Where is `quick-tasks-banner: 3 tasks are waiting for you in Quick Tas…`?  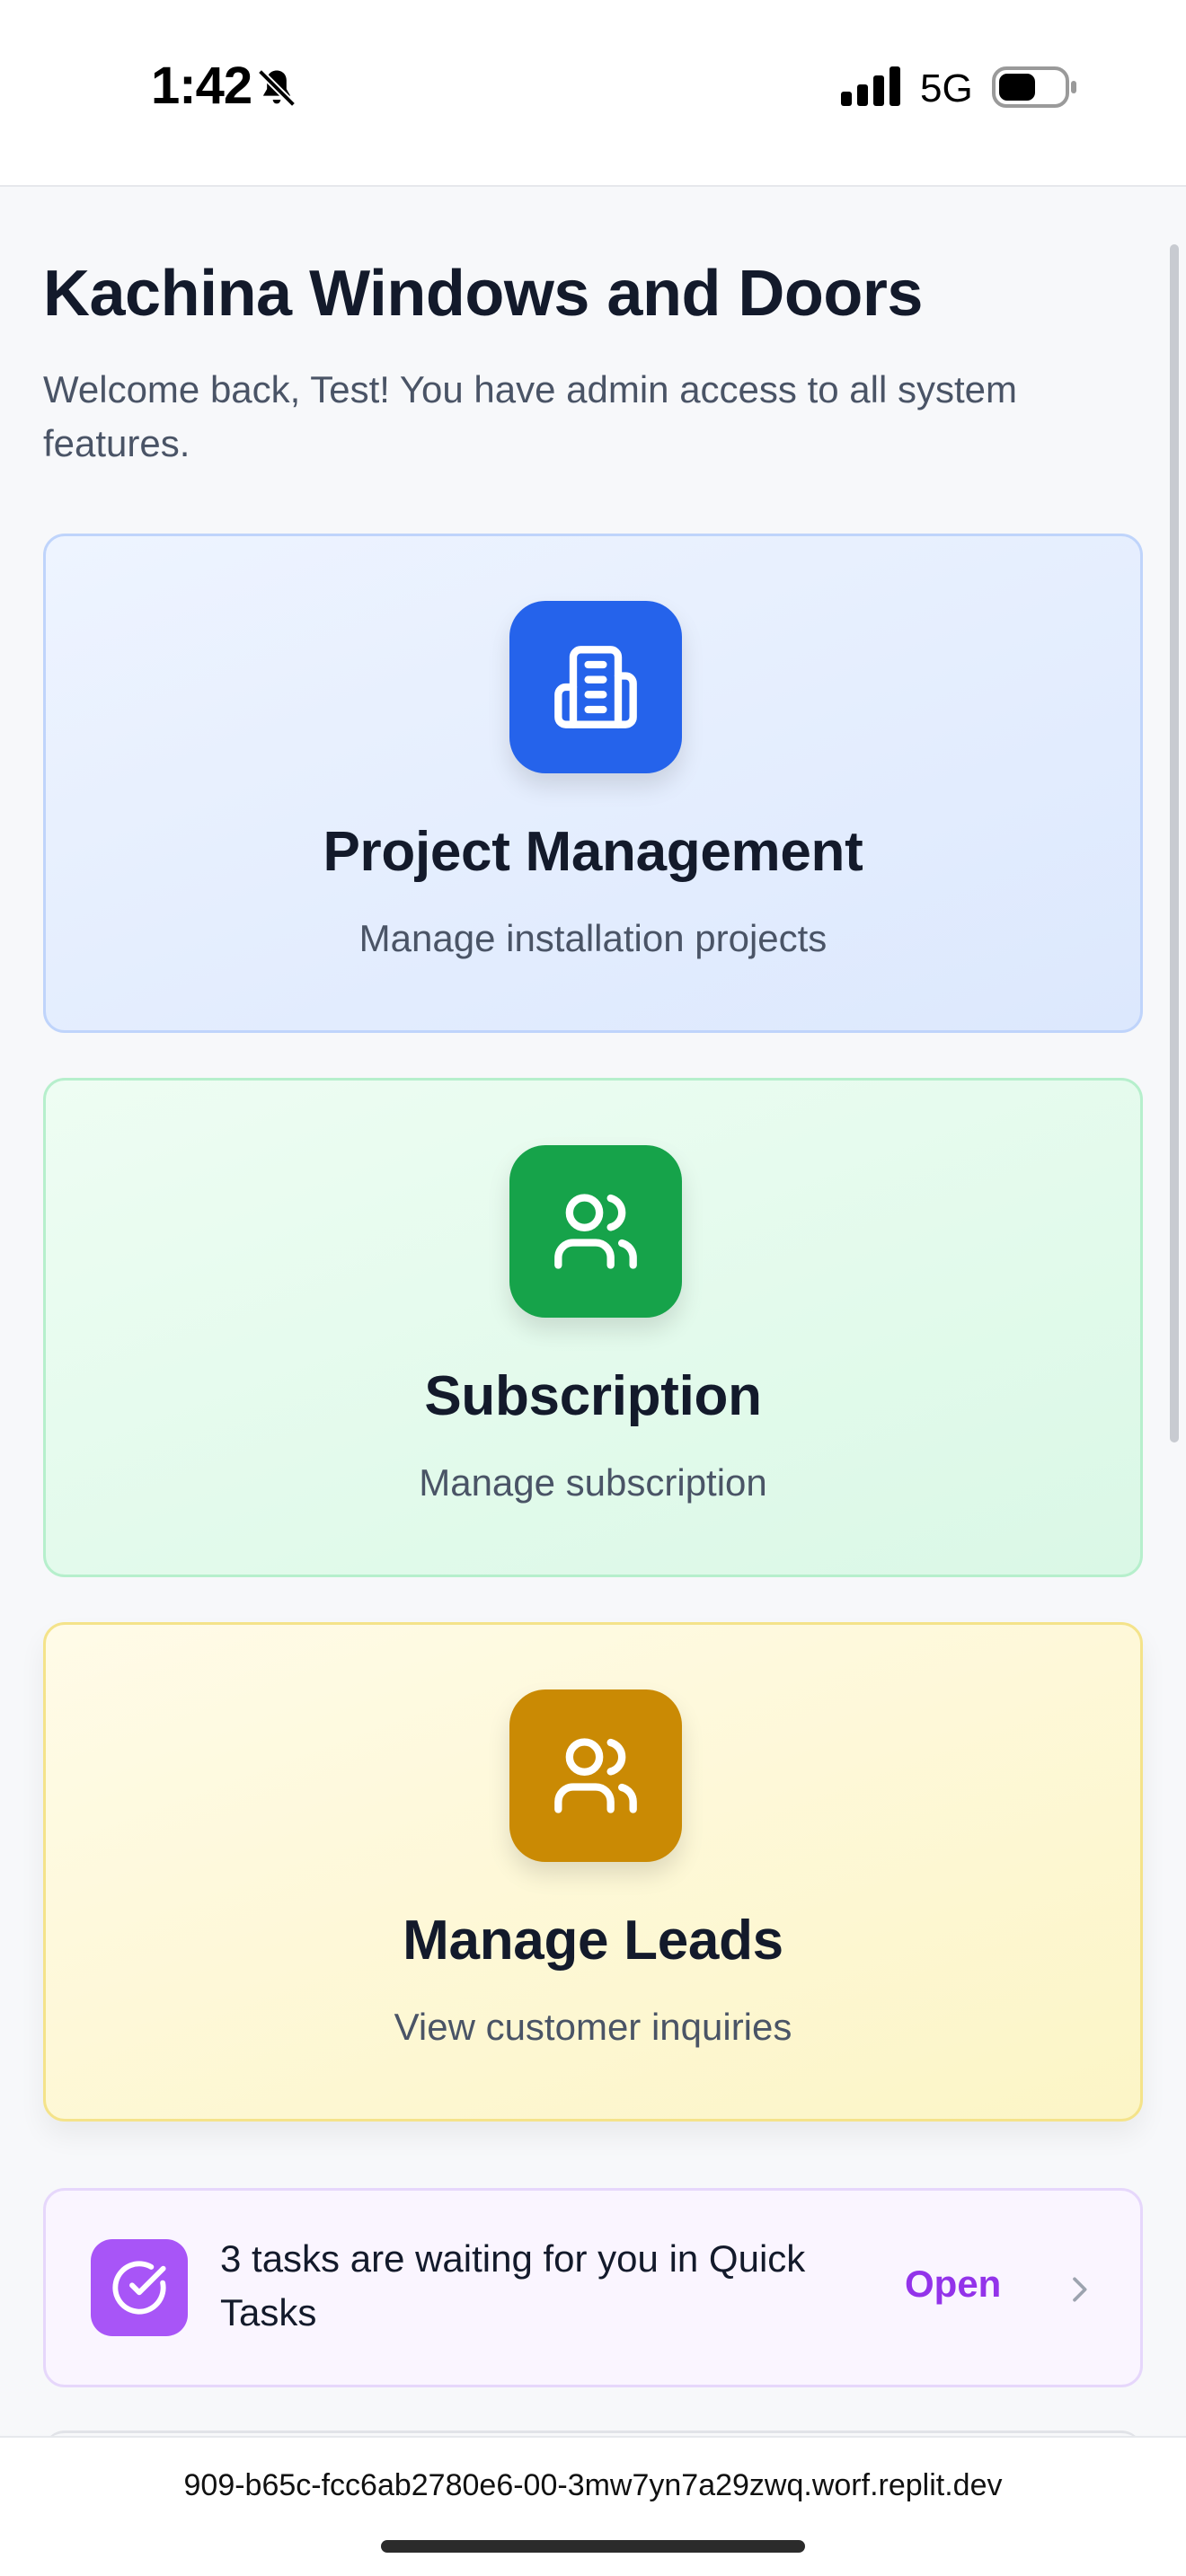 quick-tasks-banner: 3 tasks are waiting for you in Quick Tas… is located at coordinates (593, 2287).